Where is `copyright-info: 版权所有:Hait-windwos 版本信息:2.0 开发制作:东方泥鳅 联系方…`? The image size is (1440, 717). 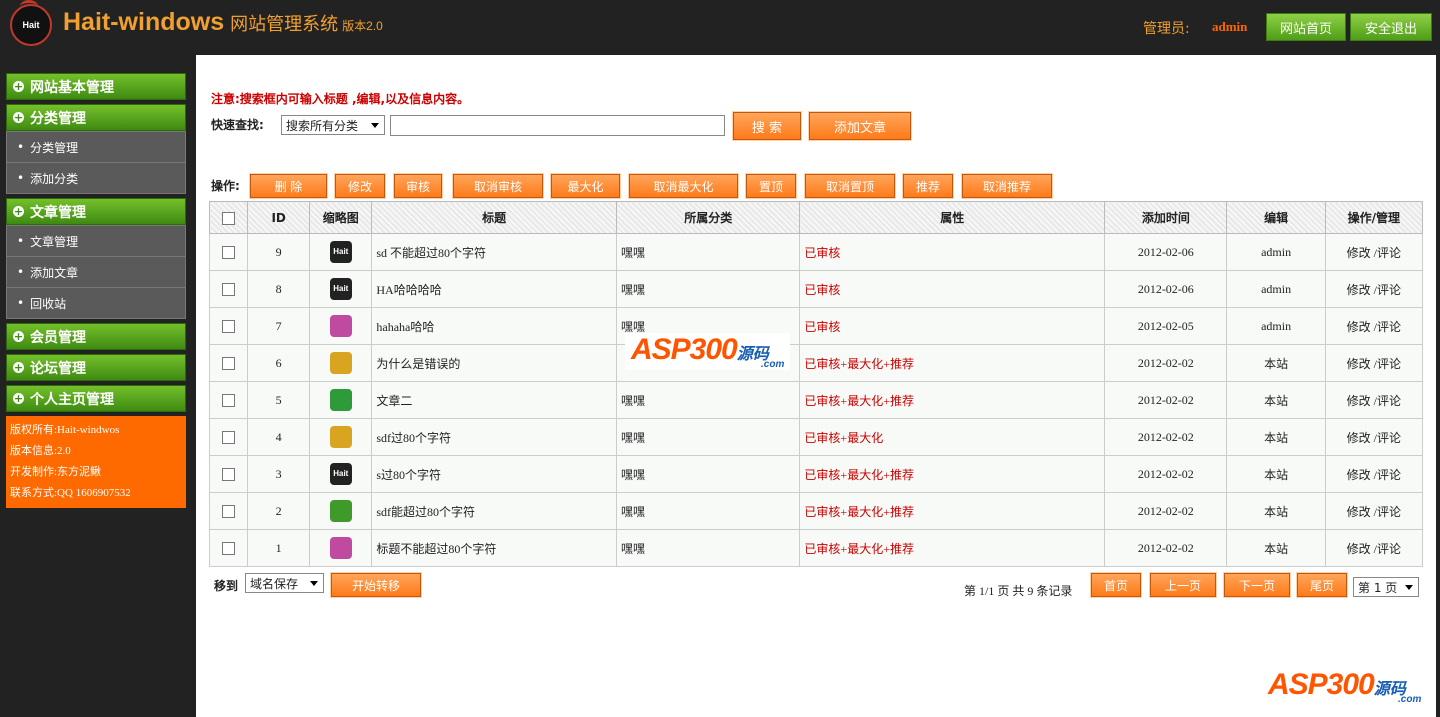 copyright-info: 版权所有:Hait-windwos 版本信息:2.0 开发制作:东方泥鳅 联系方… is located at coordinates (96, 462).